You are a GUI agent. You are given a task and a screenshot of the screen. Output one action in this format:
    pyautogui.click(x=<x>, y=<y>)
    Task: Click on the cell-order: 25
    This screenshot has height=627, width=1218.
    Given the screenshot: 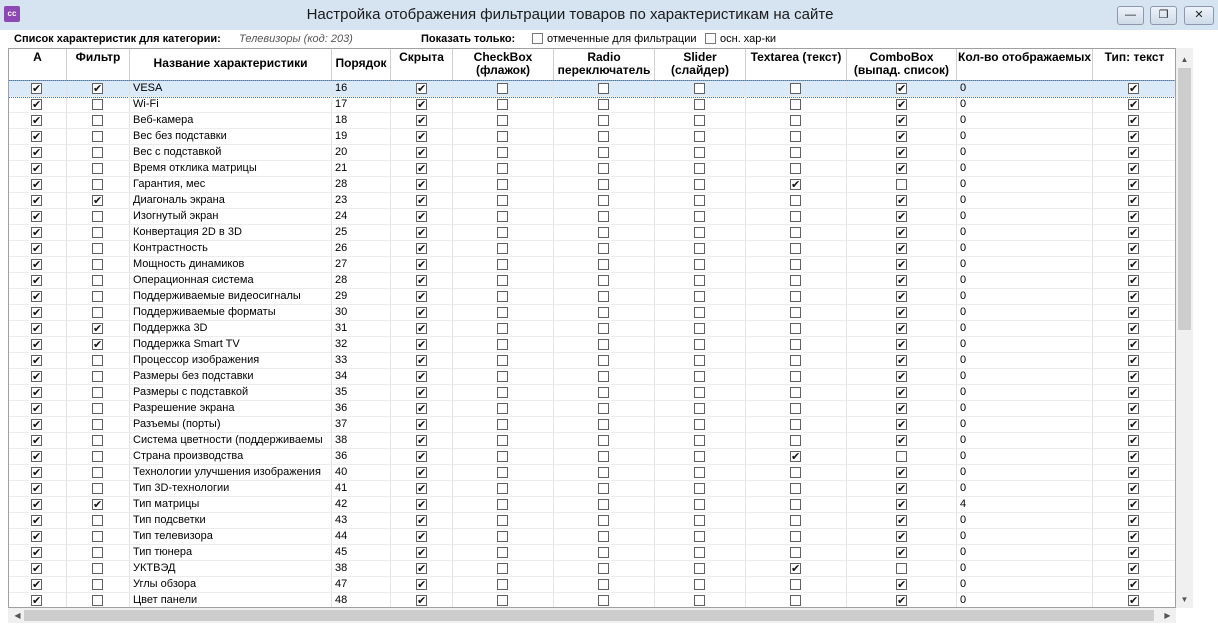 What is the action you would take?
    pyautogui.click(x=361, y=233)
    